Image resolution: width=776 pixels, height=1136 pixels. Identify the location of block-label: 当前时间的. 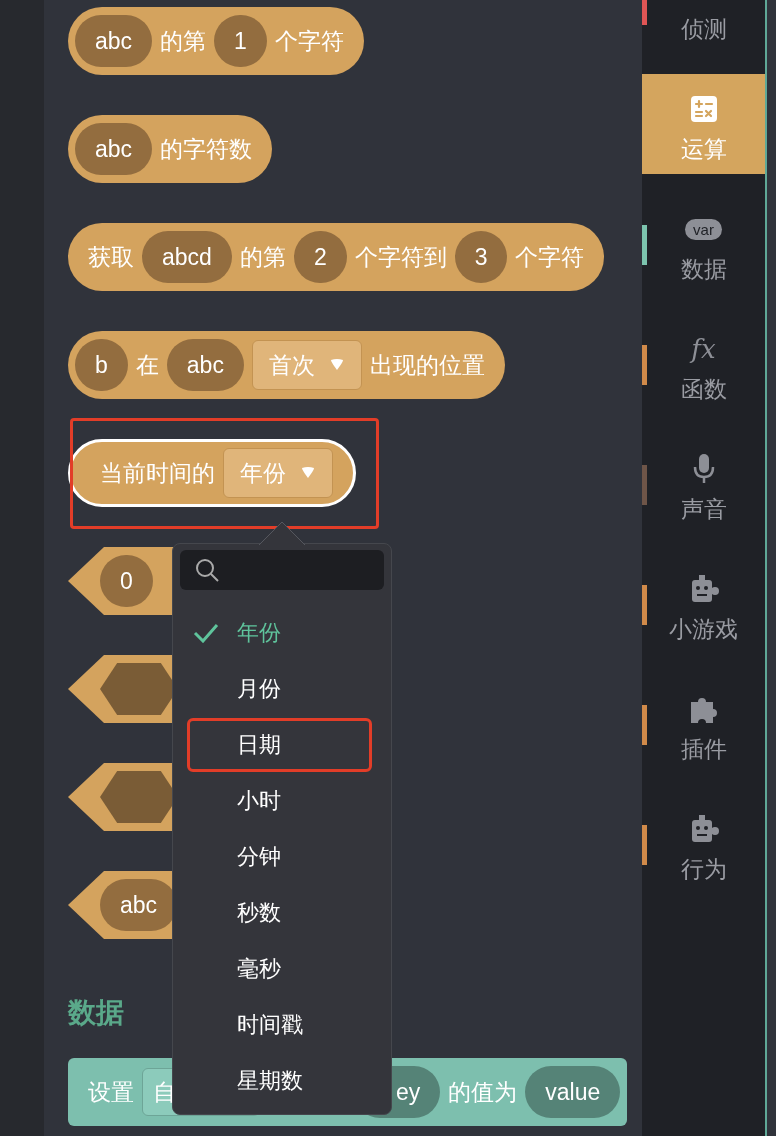
(157, 473).